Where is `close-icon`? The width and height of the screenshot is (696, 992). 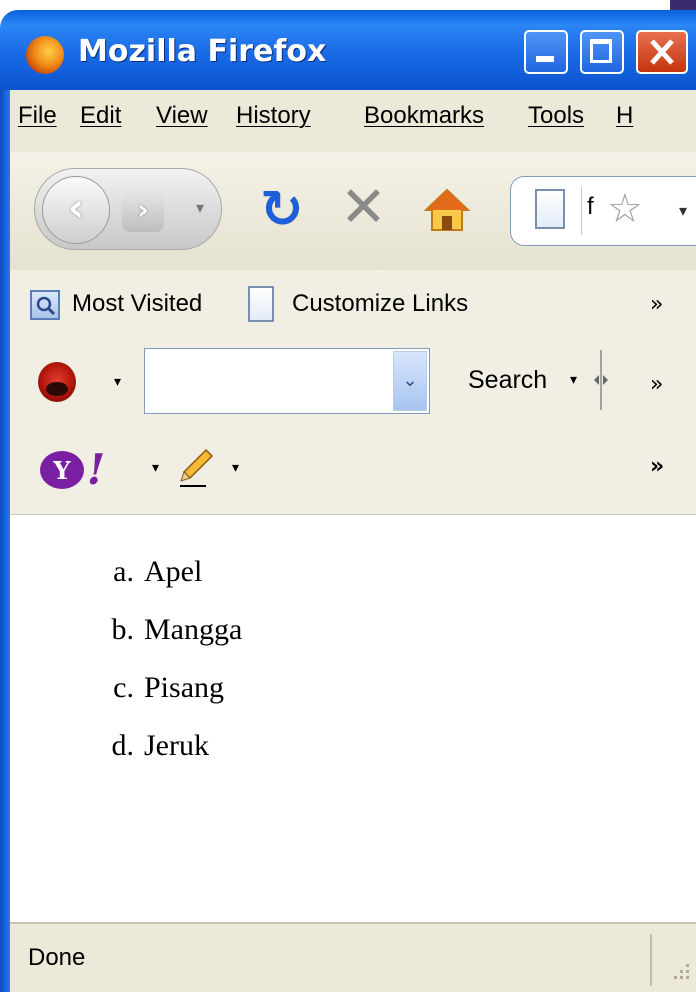
close-icon is located at coordinates (662, 52).